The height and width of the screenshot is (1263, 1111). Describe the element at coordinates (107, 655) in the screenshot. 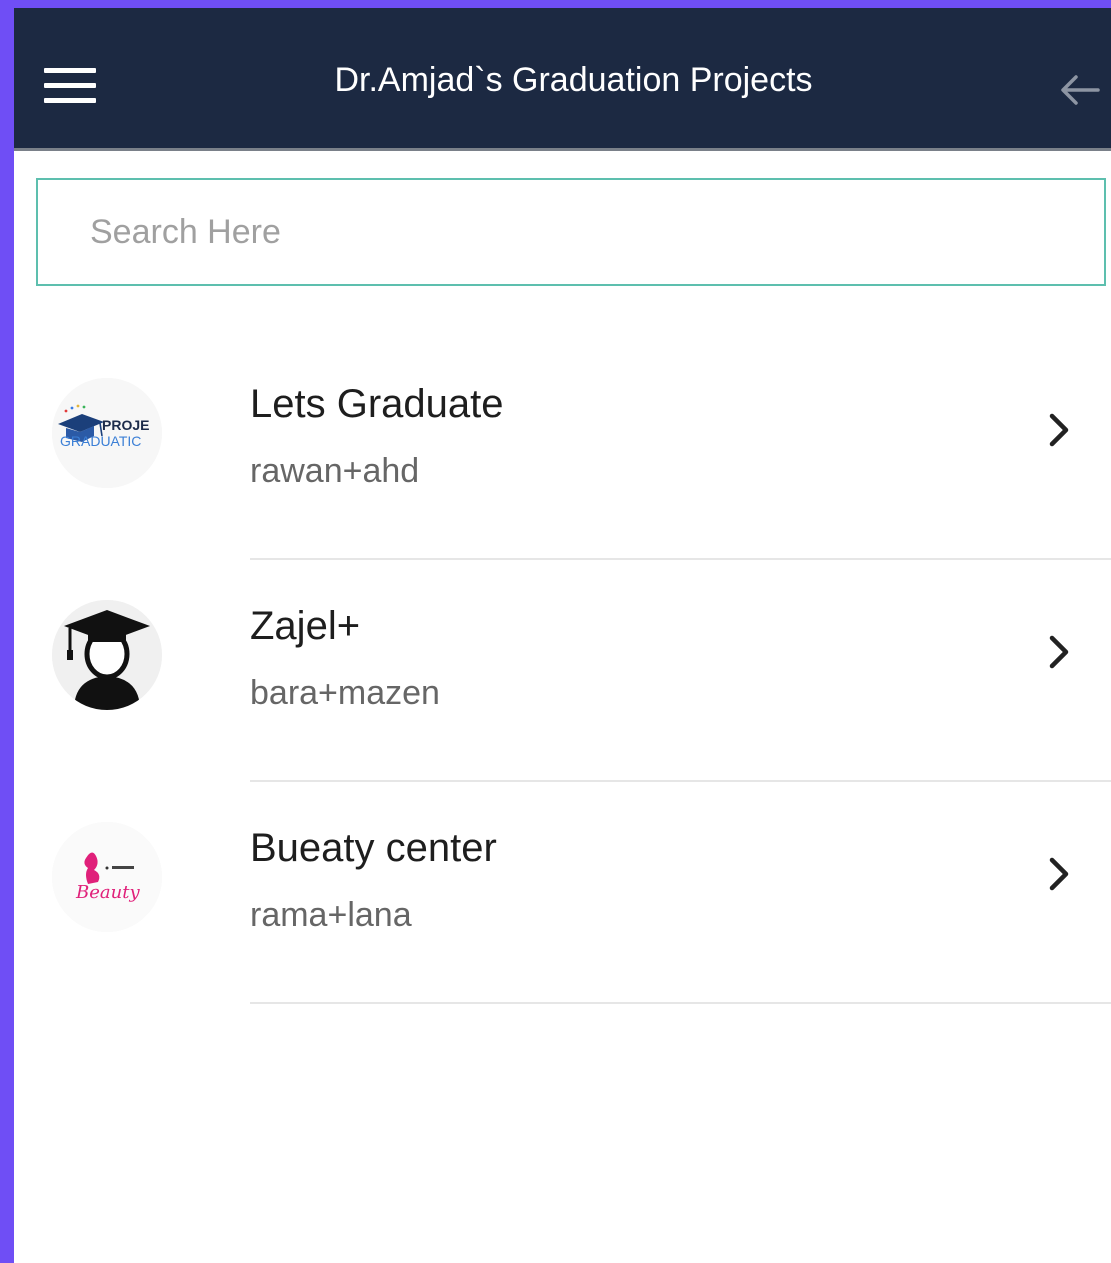

I see `graduate-person-icon` at that location.